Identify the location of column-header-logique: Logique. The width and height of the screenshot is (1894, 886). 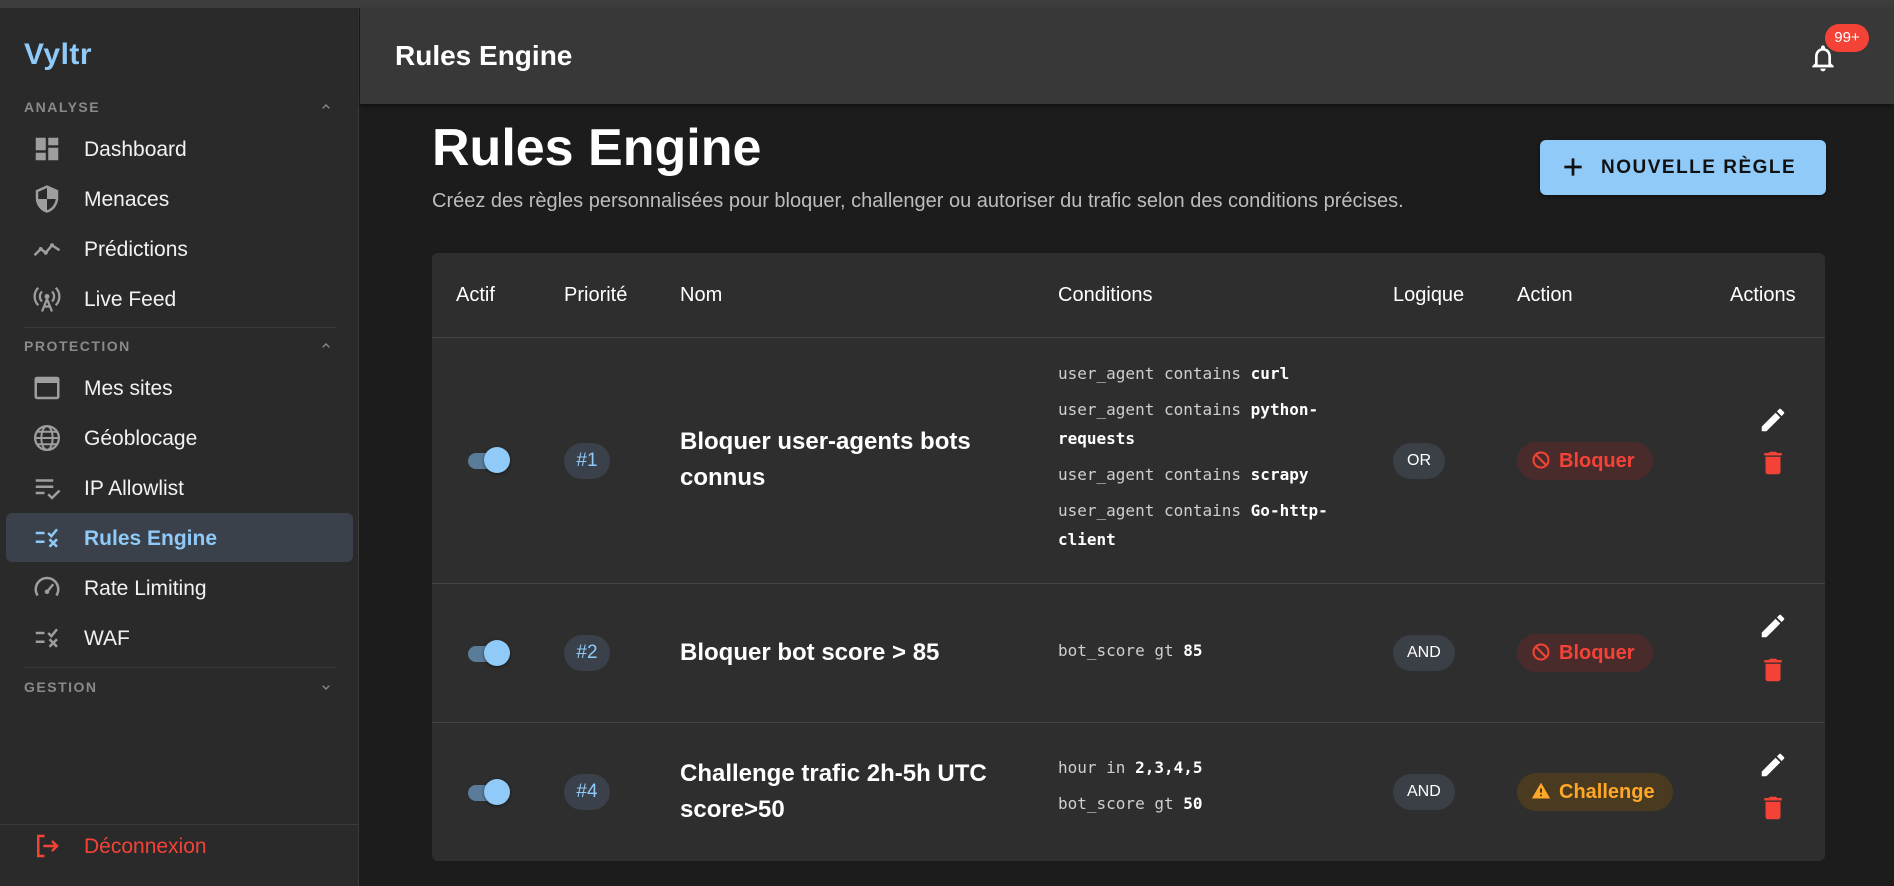
(1429, 295).